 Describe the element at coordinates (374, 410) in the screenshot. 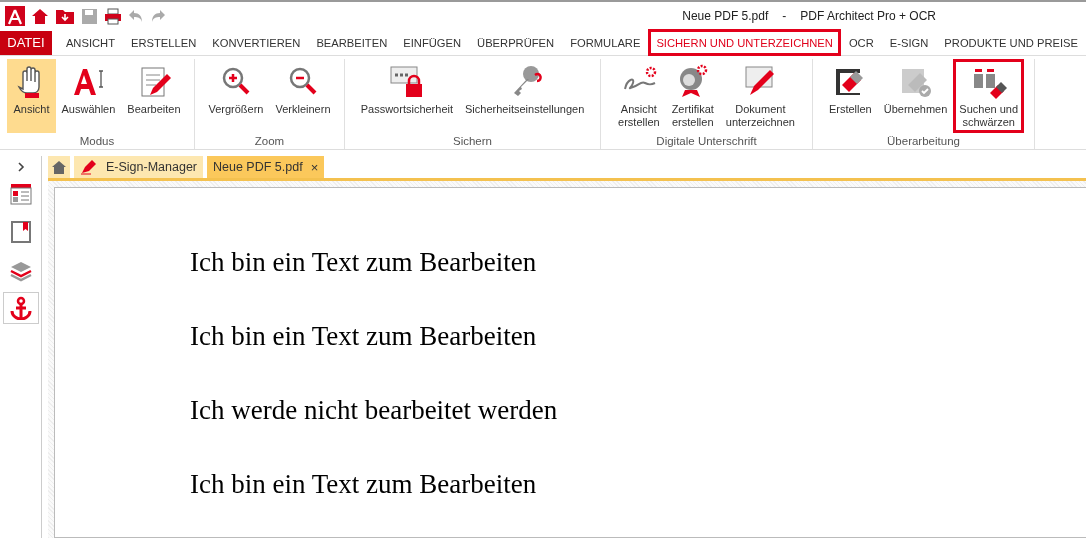

I see `document-text: Ich werde nicht bearbeitet werden` at that location.